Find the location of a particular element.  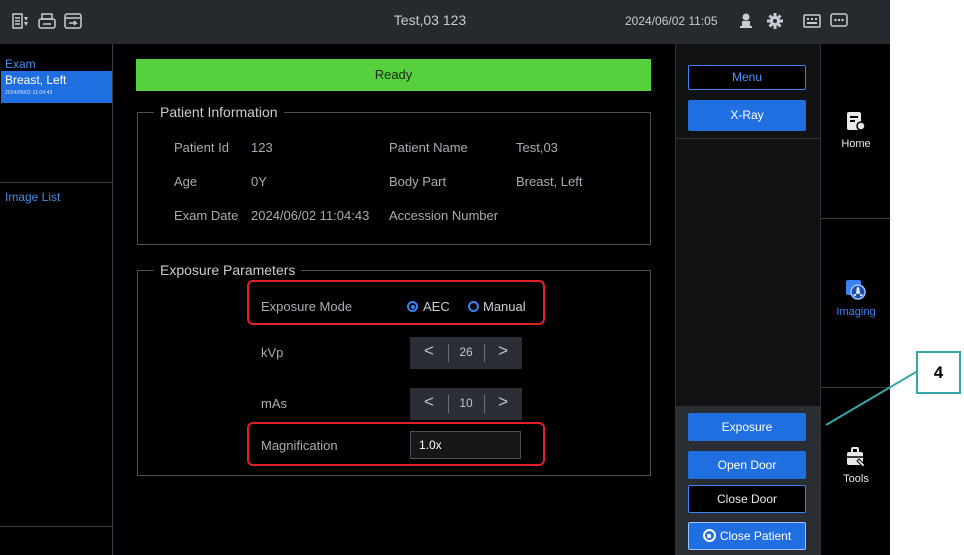

close-patient-button: Close Patient is located at coordinates (747, 536).